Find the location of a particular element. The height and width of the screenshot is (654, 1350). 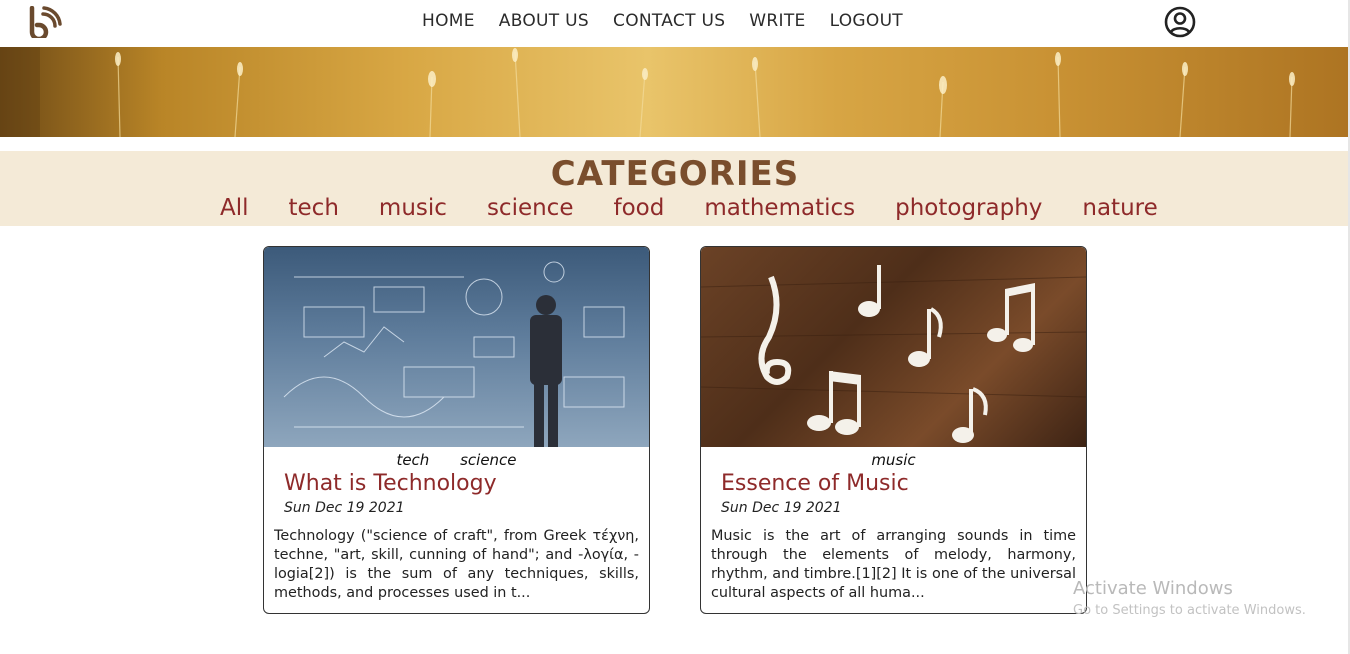

nav-write-link: WRITE is located at coordinates (777, 21).